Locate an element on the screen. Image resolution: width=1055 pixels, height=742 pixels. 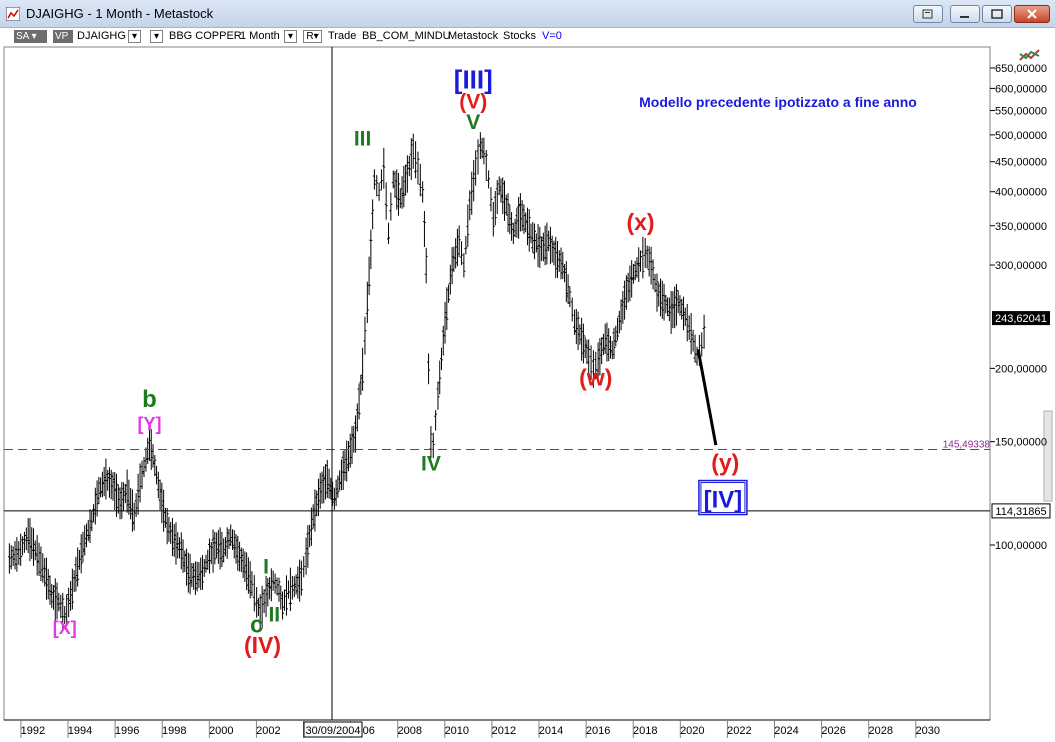
y-tick-label: 550,00000 is located at coordinates (1021, 112).